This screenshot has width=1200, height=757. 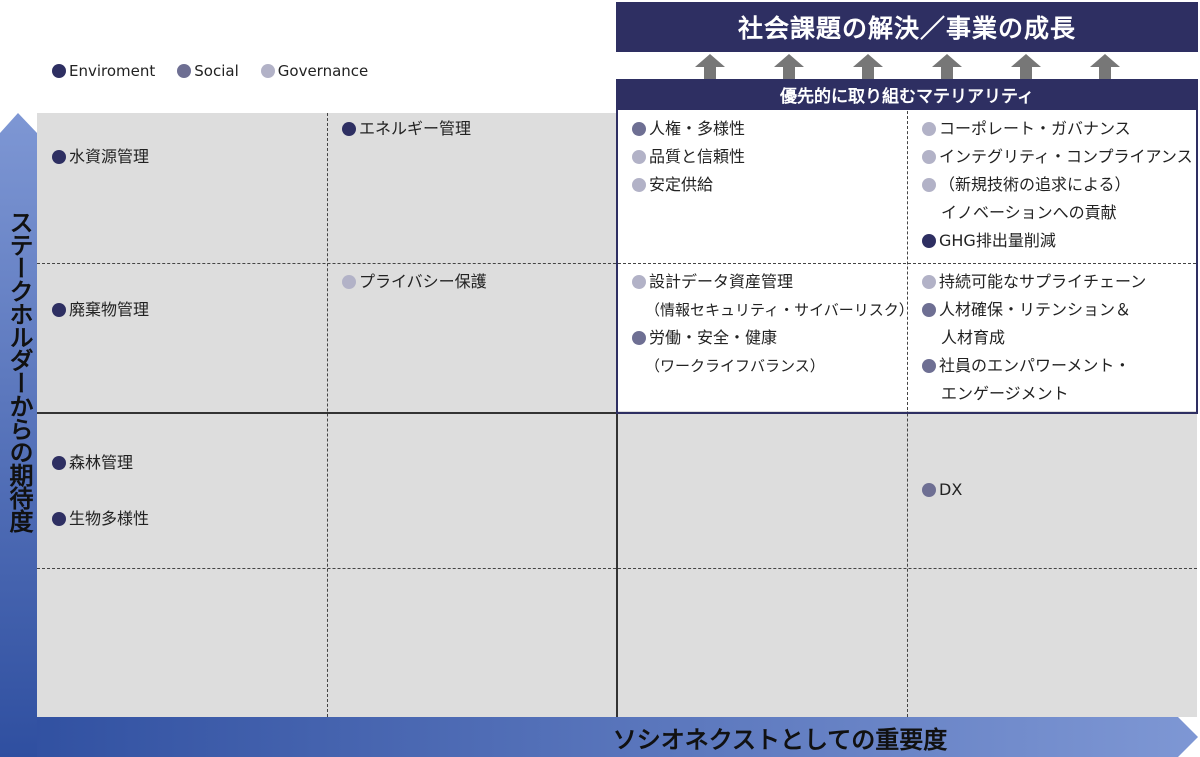 I want to click on x-axis-label: ソシオネクストとしての重要度, so click(x=780, y=740).